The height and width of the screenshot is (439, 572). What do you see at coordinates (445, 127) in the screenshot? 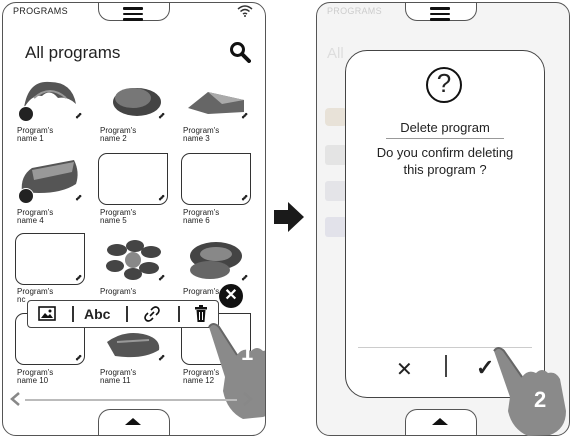
I see `dialog-title: Delete program` at bounding box center [445, 127].